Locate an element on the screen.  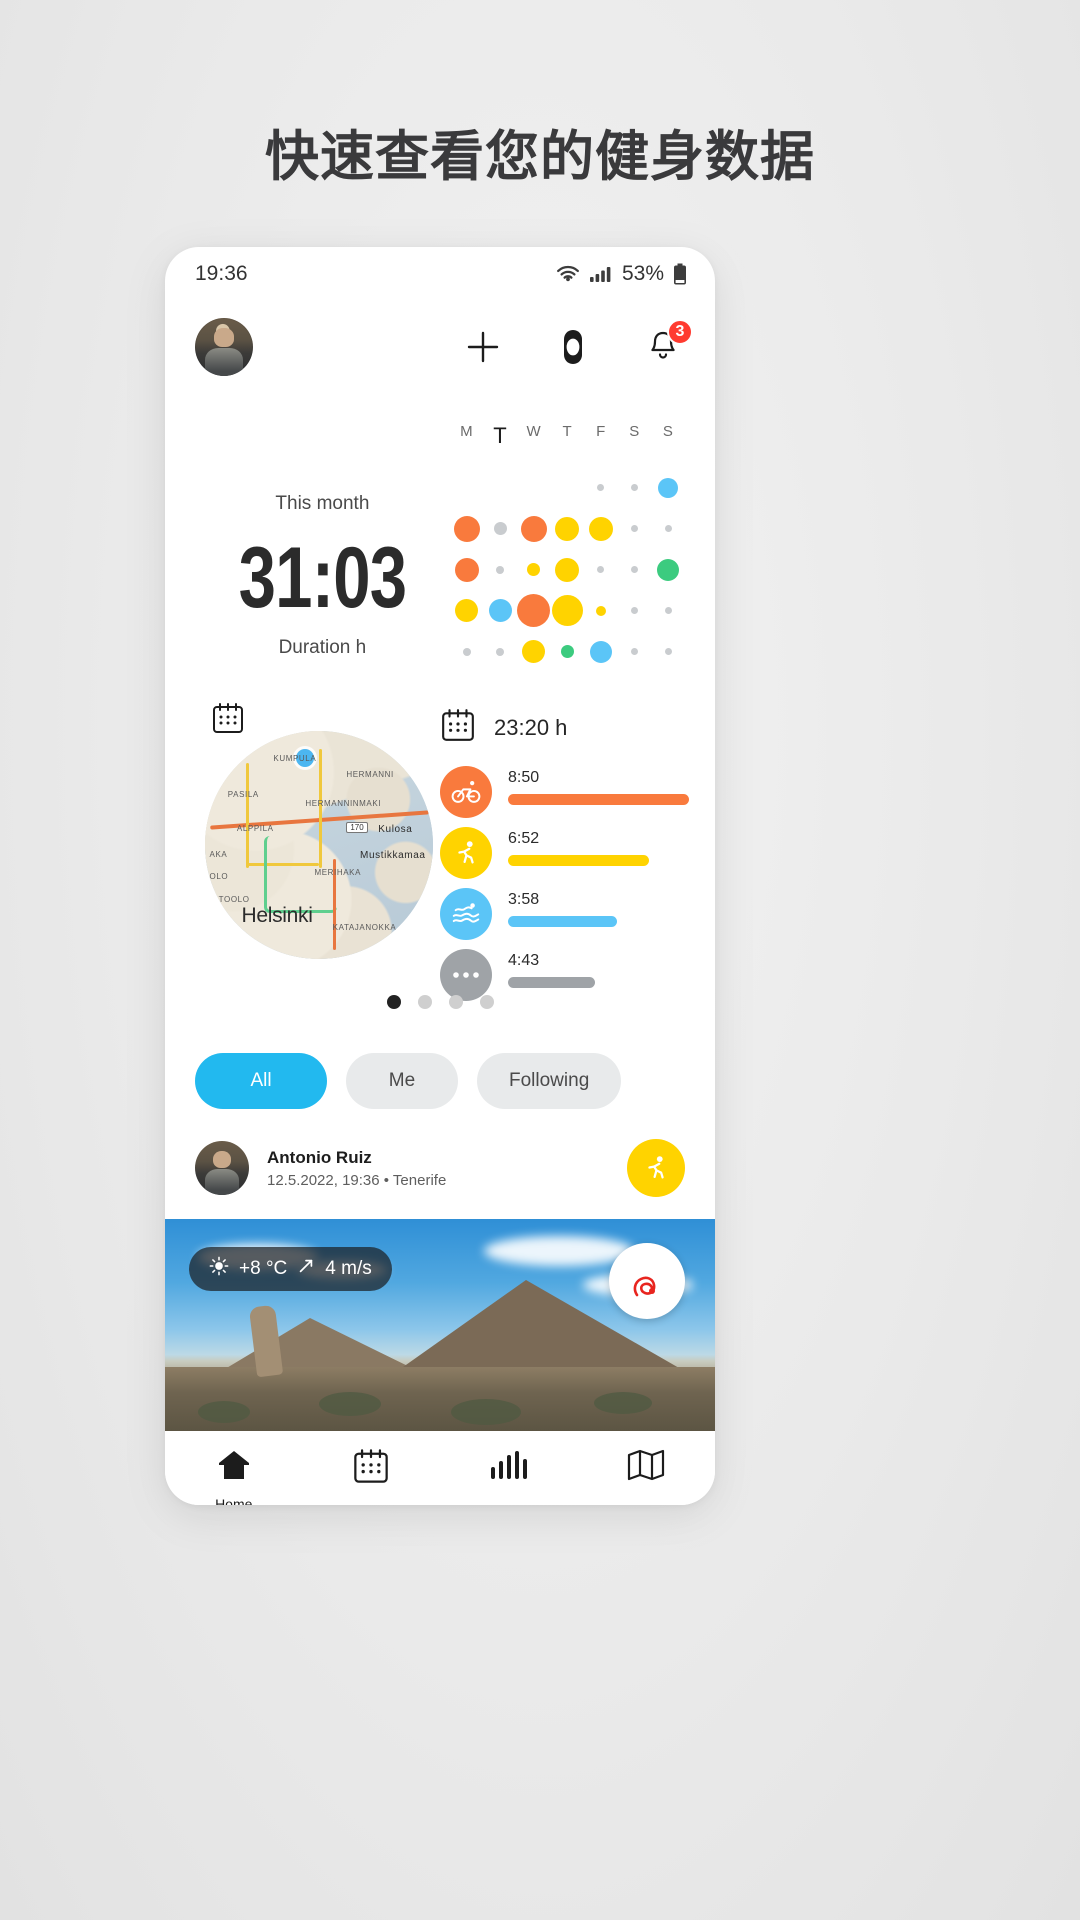
activity-duration: 8:50 is located at coordinates (524, 777).